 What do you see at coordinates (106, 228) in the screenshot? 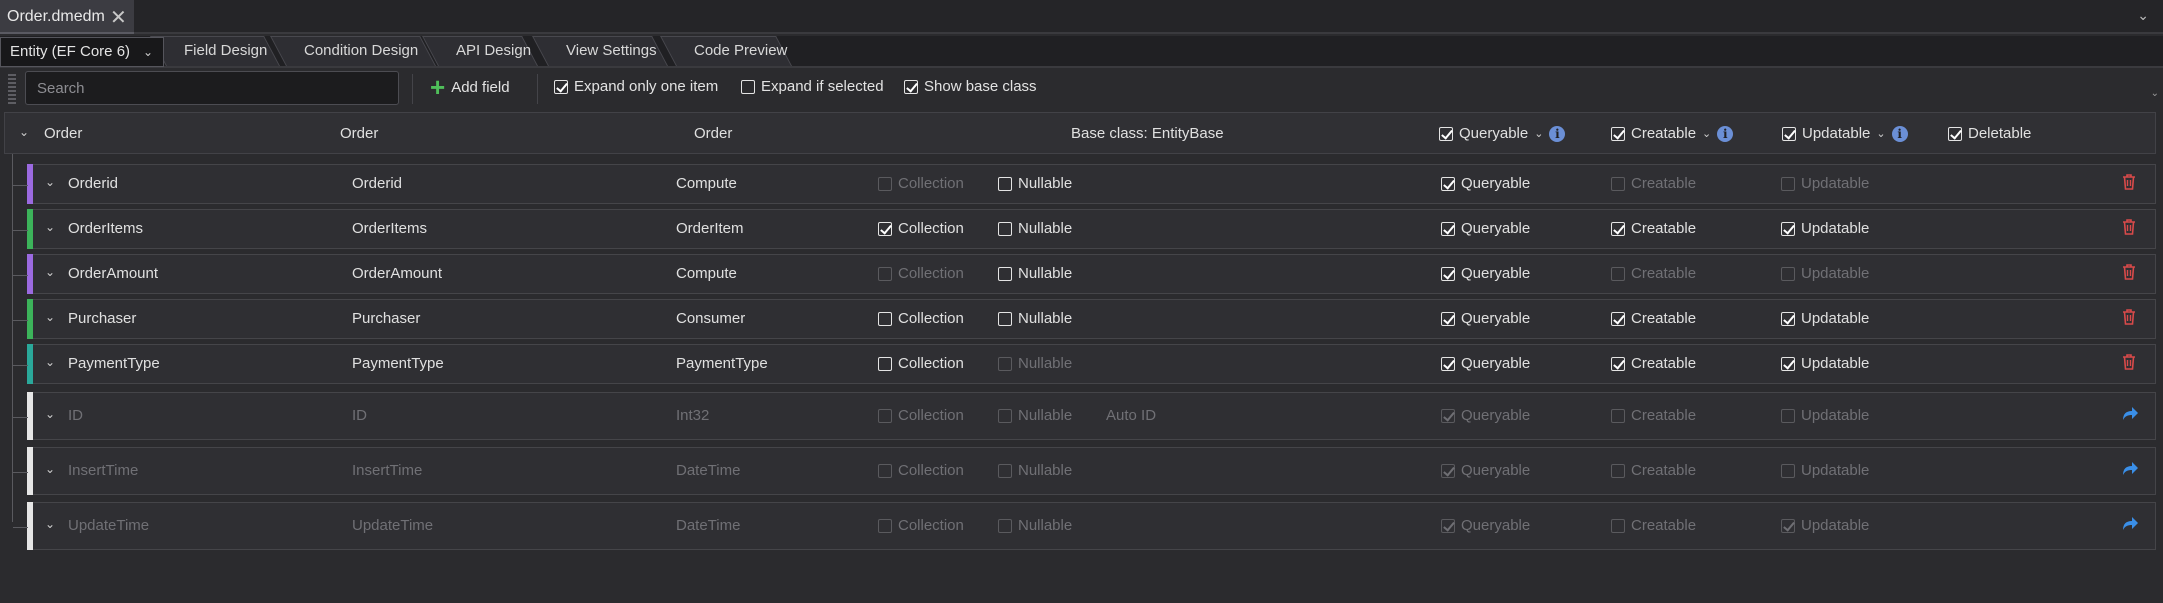
I see `field-name: OrderItems` at bounding box center [106, 228].